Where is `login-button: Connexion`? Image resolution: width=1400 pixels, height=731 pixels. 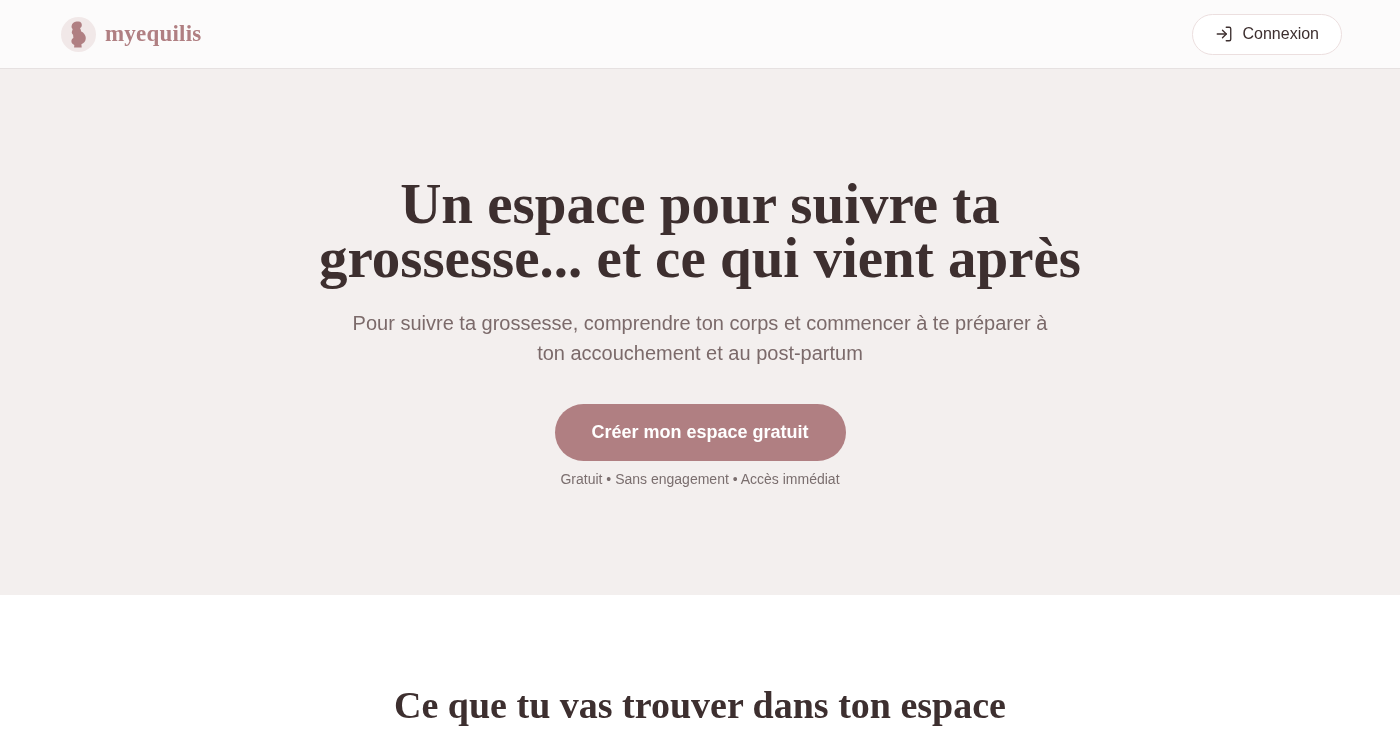 login-button: Connexion is located at coordinates (1266, 34).